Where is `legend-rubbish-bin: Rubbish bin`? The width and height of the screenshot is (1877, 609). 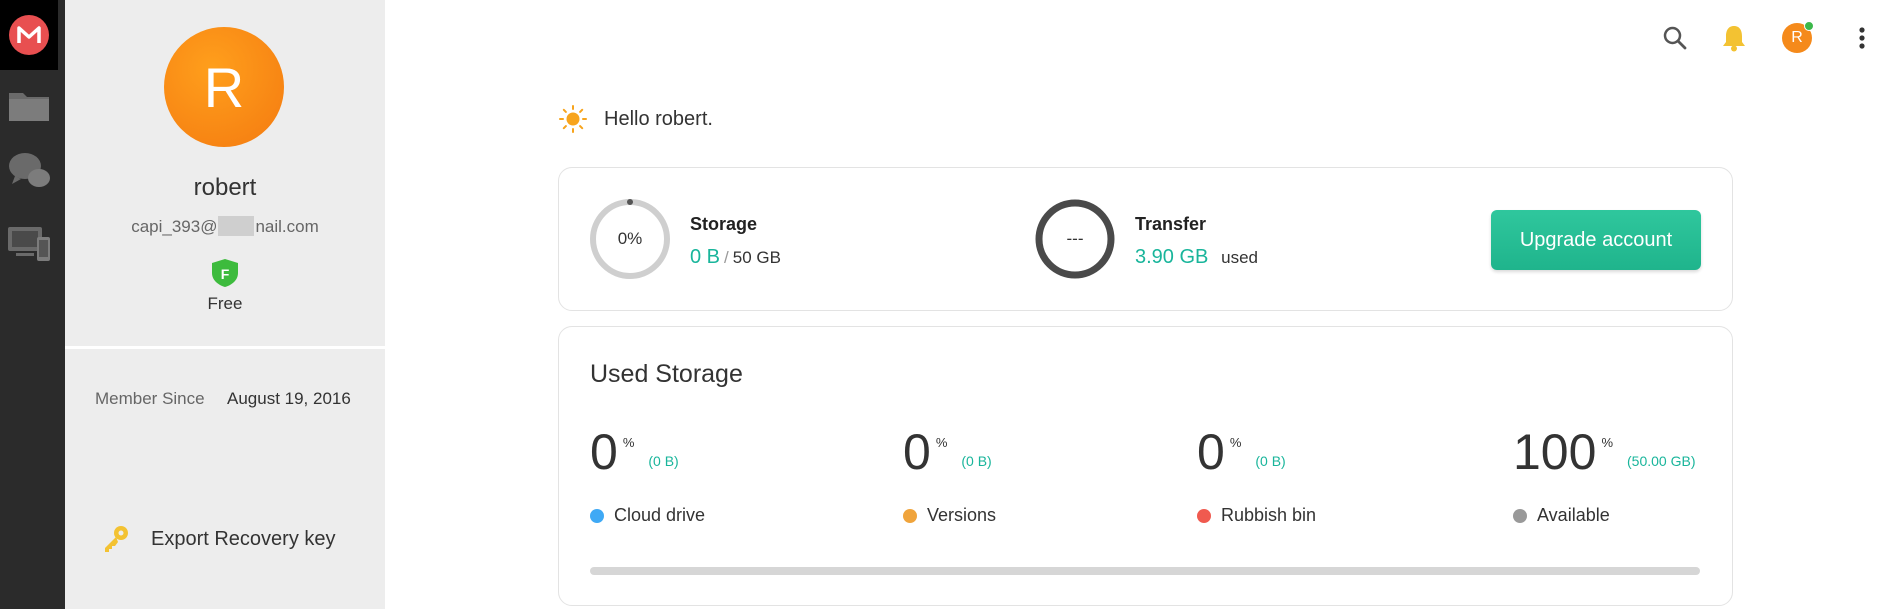
legend-rubbish-bin: Rubbish bin is located at coordinates (1256, 515).